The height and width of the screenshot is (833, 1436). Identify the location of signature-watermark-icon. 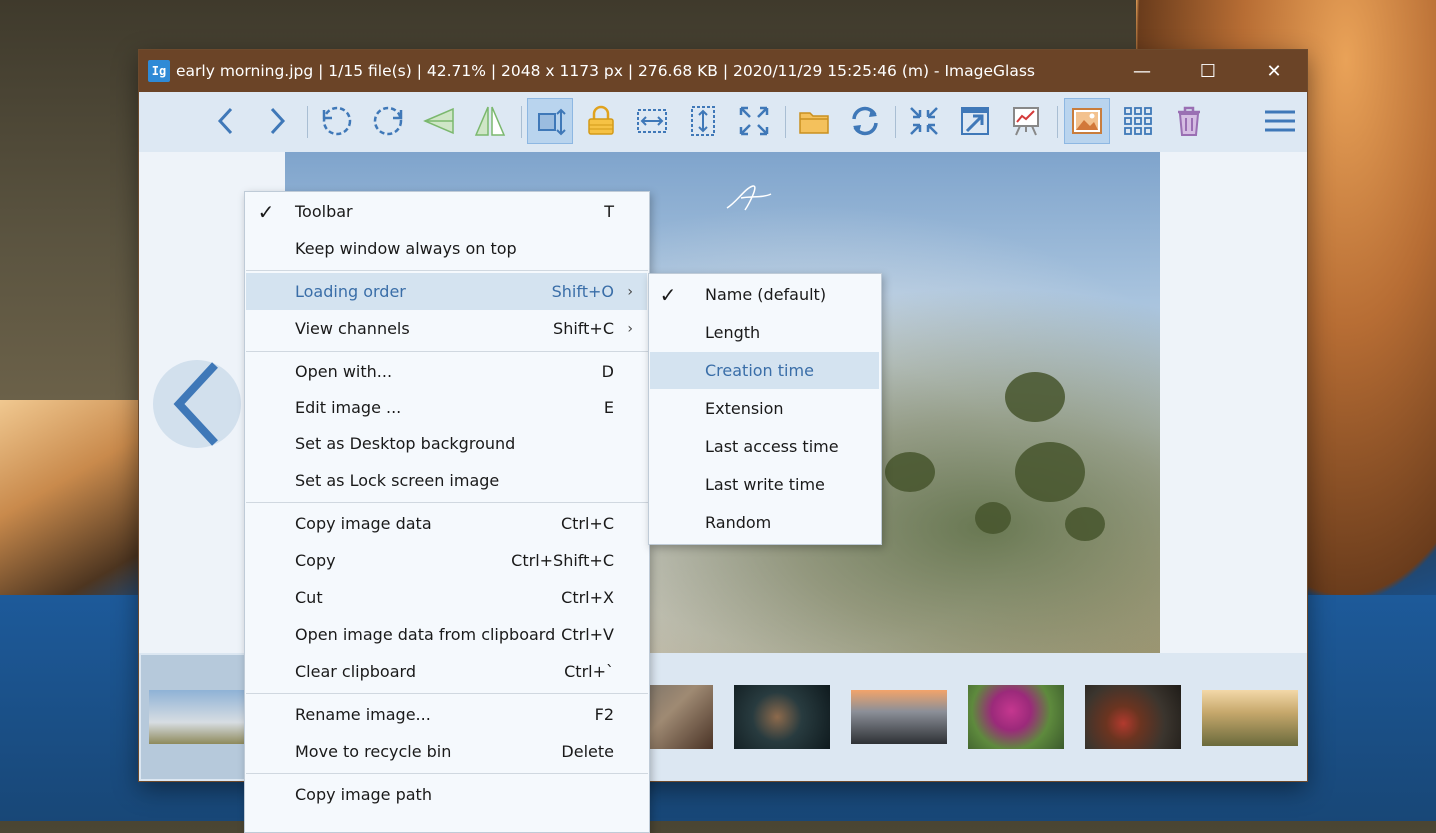
(749, 198).